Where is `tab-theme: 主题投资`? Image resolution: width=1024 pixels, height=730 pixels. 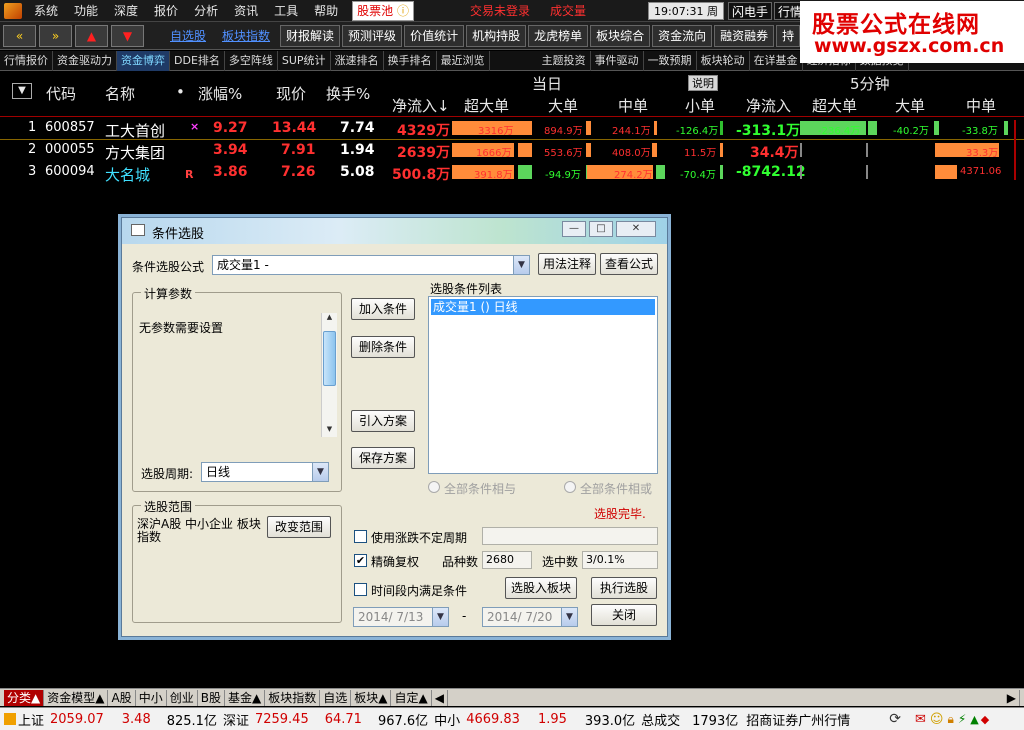
tab-theme: 主题投资 is located at coordinates (564, 60).